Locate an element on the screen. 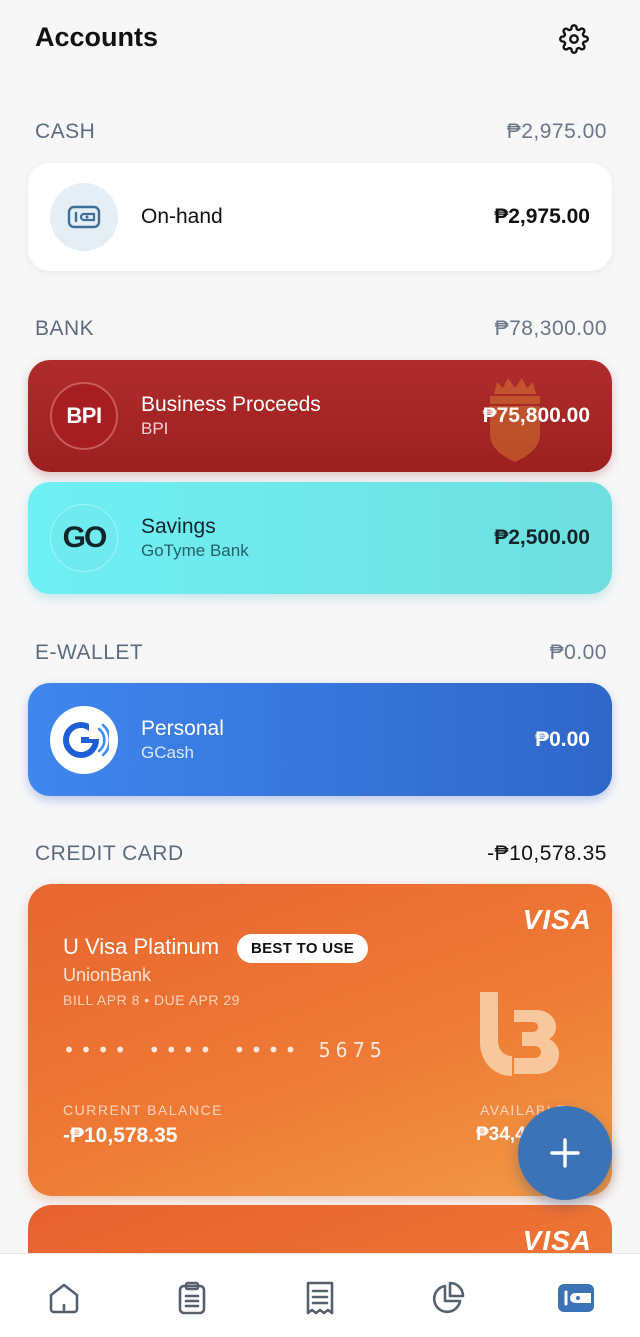 This screenshot has height=1337, width=640. account-card-bpi: BPI Business Proceeds BPI ₱75,800.00 is located at coordinates (320, 416).